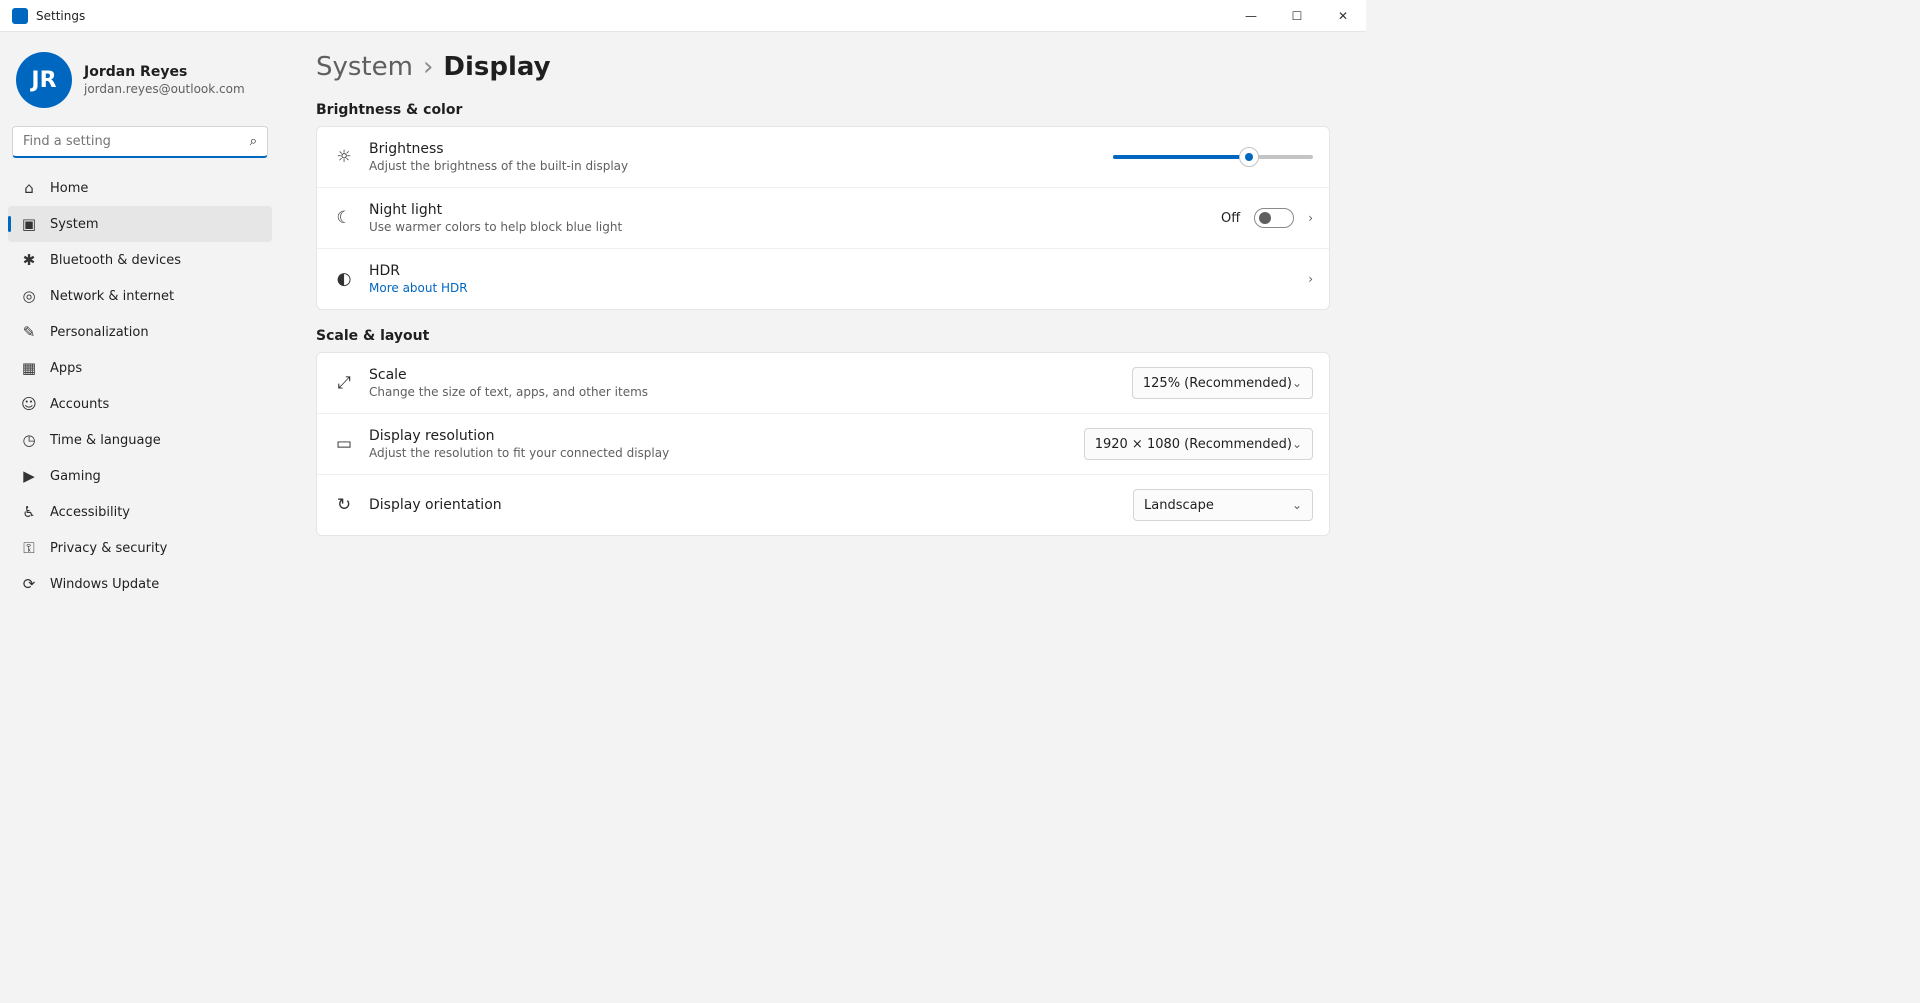 This screenshot has height=1003, width=1920. What do you see at coordinates (112, 296) in the screenshot?
I see `sidebar-item-label: Network & internet` at bounding box center [112, 296].